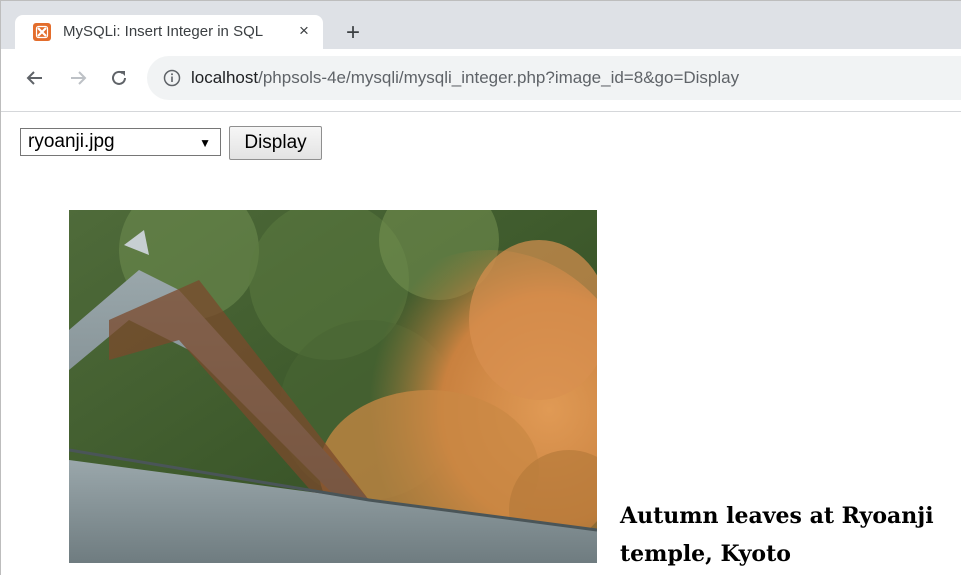  I want to click on reload-button, so click(119, 78).